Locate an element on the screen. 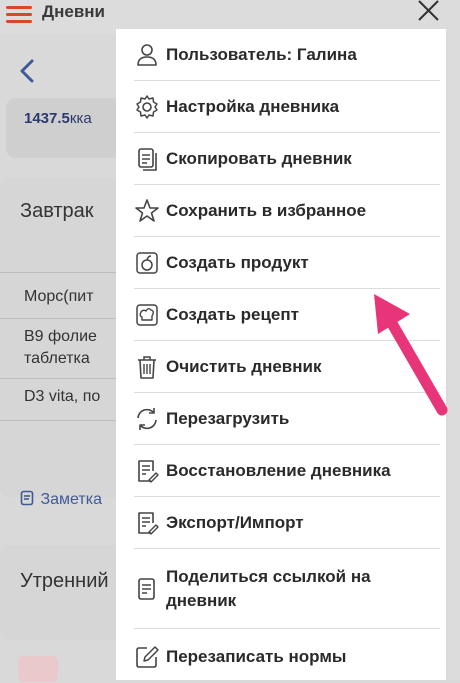  bottom-nav-diary-icon is located at coordinates (38, 669).